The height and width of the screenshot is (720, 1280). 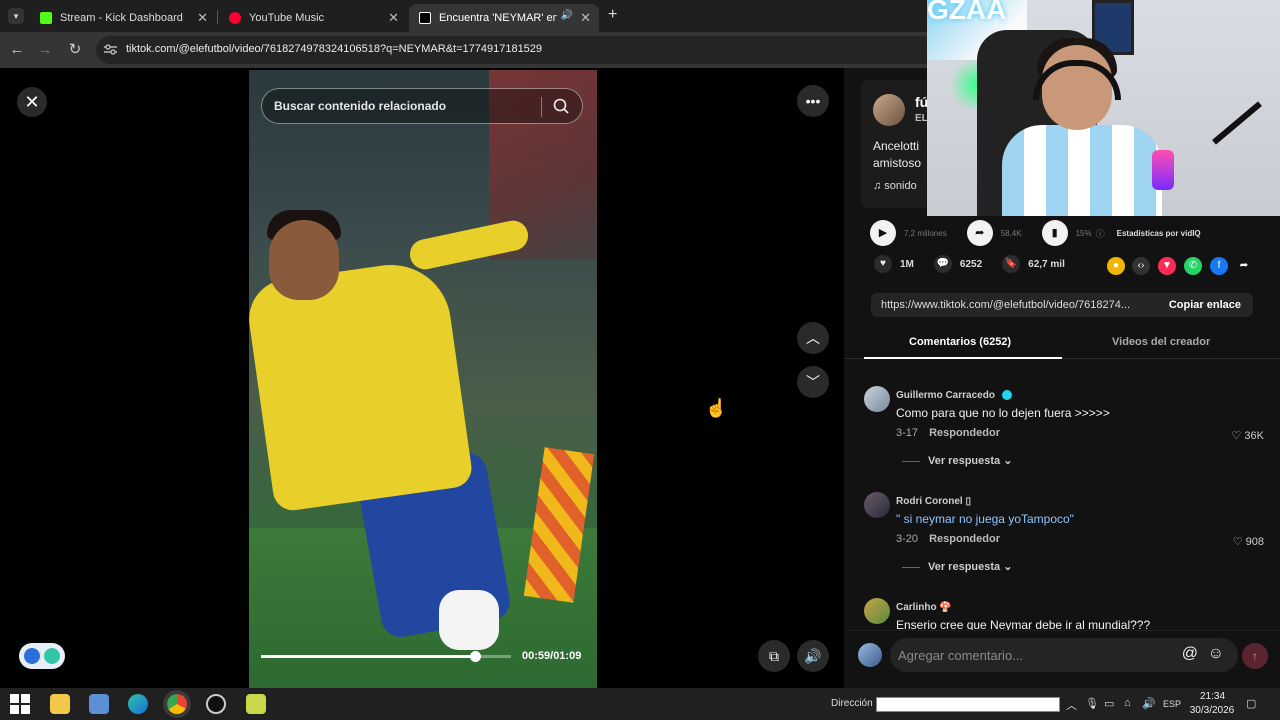 I want to click on file-explorer-icon, so click(x=60, y=704).